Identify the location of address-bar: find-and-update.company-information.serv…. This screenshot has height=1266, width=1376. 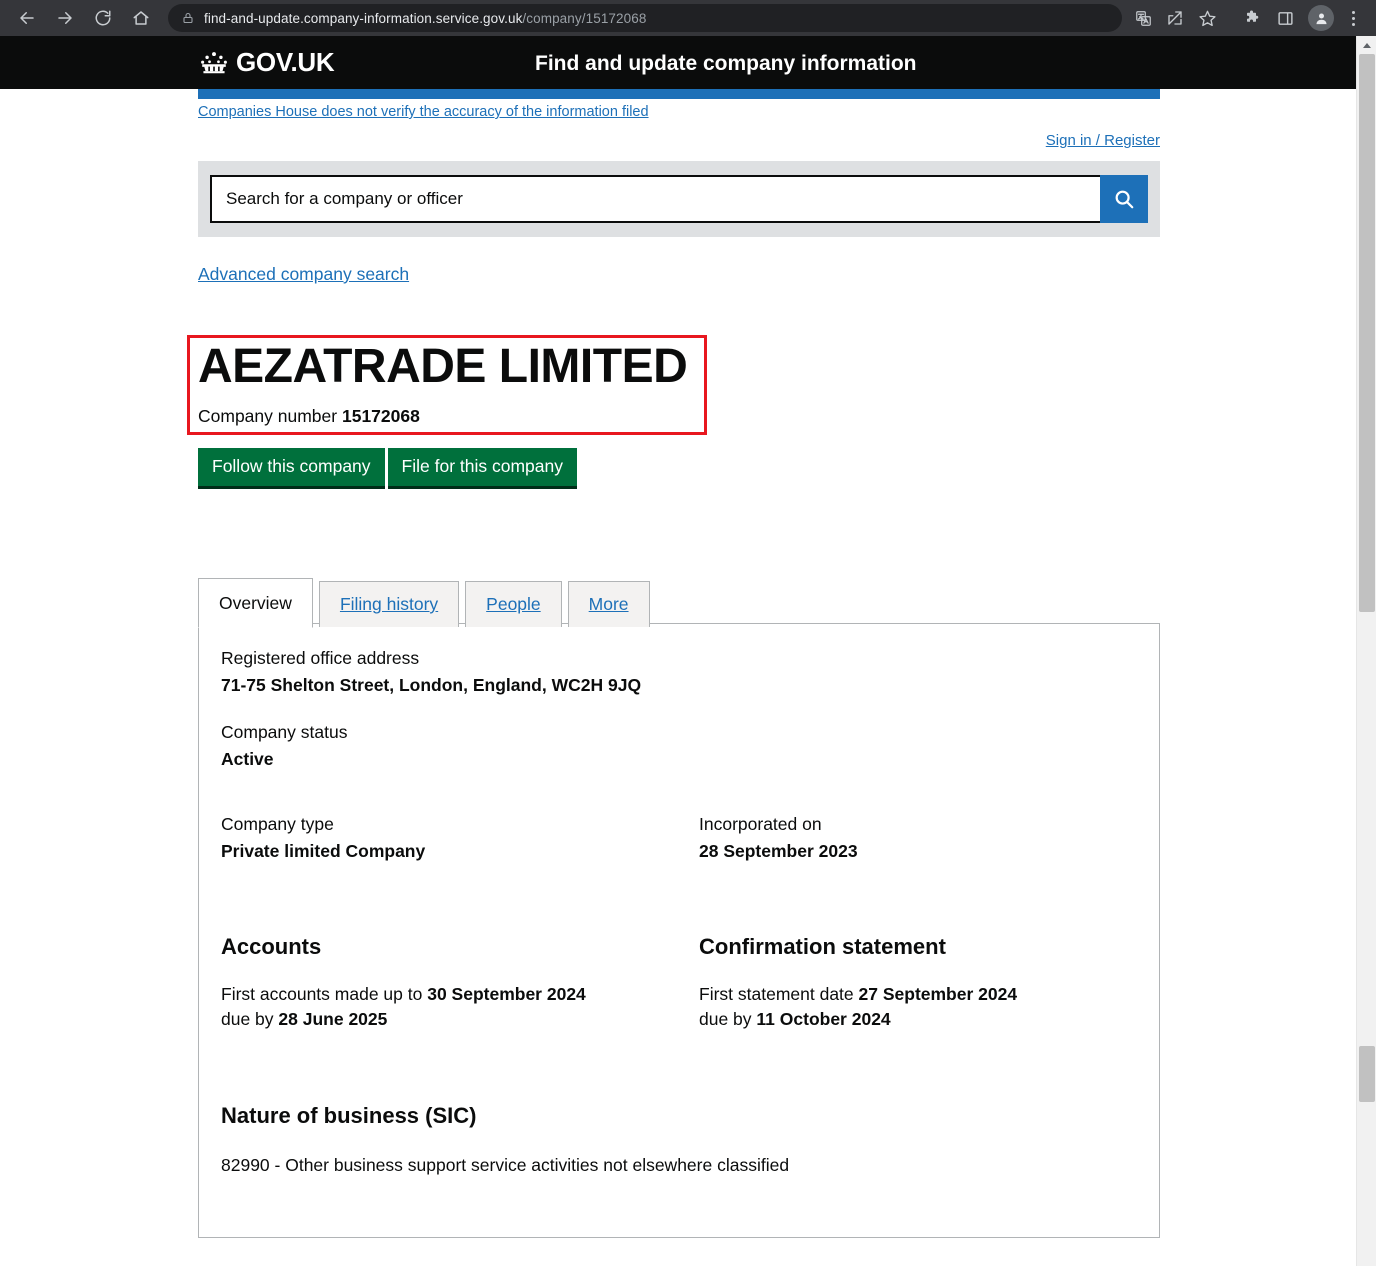
(645, 18).